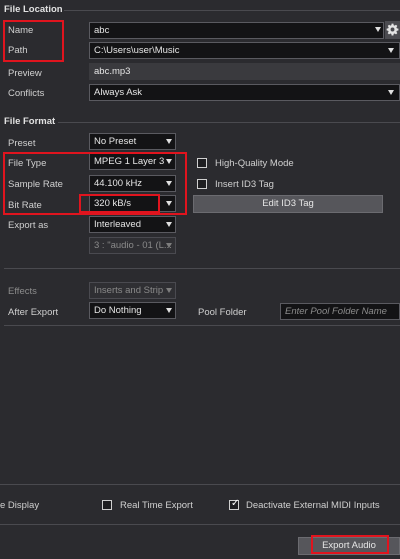 The image size is (400, 559). Describe the element at coordinates (25, 205) in the screenshot. I see `bit-rate-label: Bit Rate` at that location.